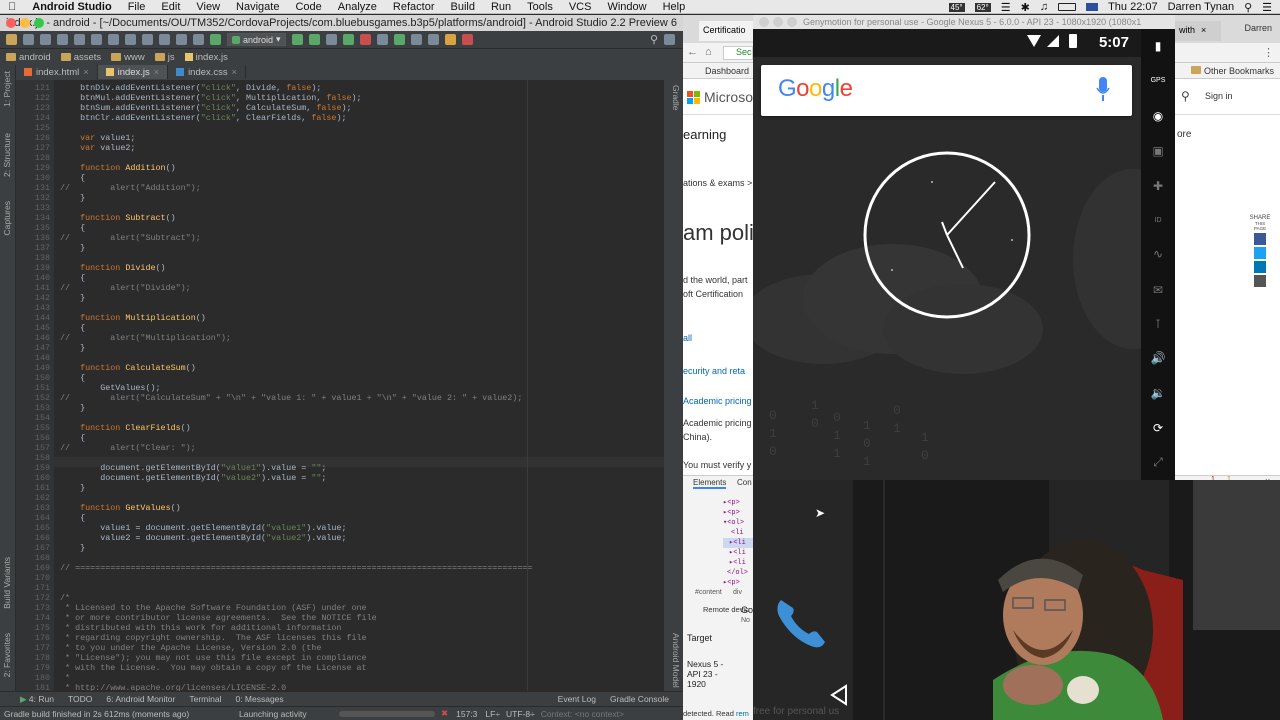 The height and width of the screenshot is (720, 1280). What do you see at coordinates (1044, 7) in the screenshot?
I see `volume-icon: ♫` at bounding box center [1044, 7].